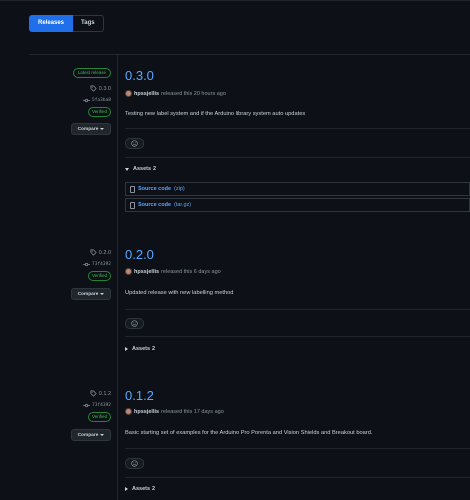  Describe the element at coordinates (51, 23) in the screenshot. I see `tab-releases: Releases` at that location.